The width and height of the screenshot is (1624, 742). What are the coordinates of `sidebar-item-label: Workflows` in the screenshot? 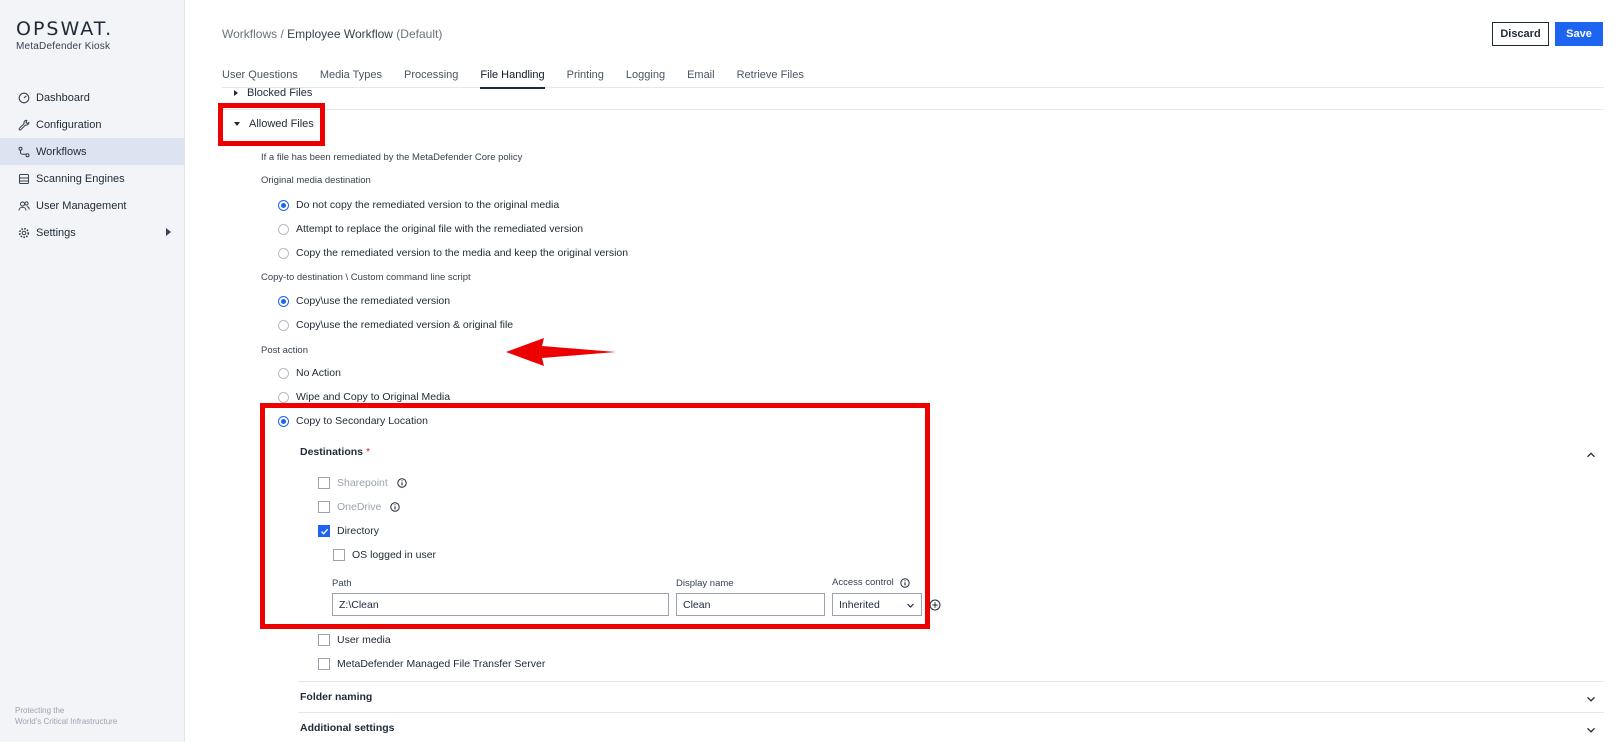 It's located at (61, 151).